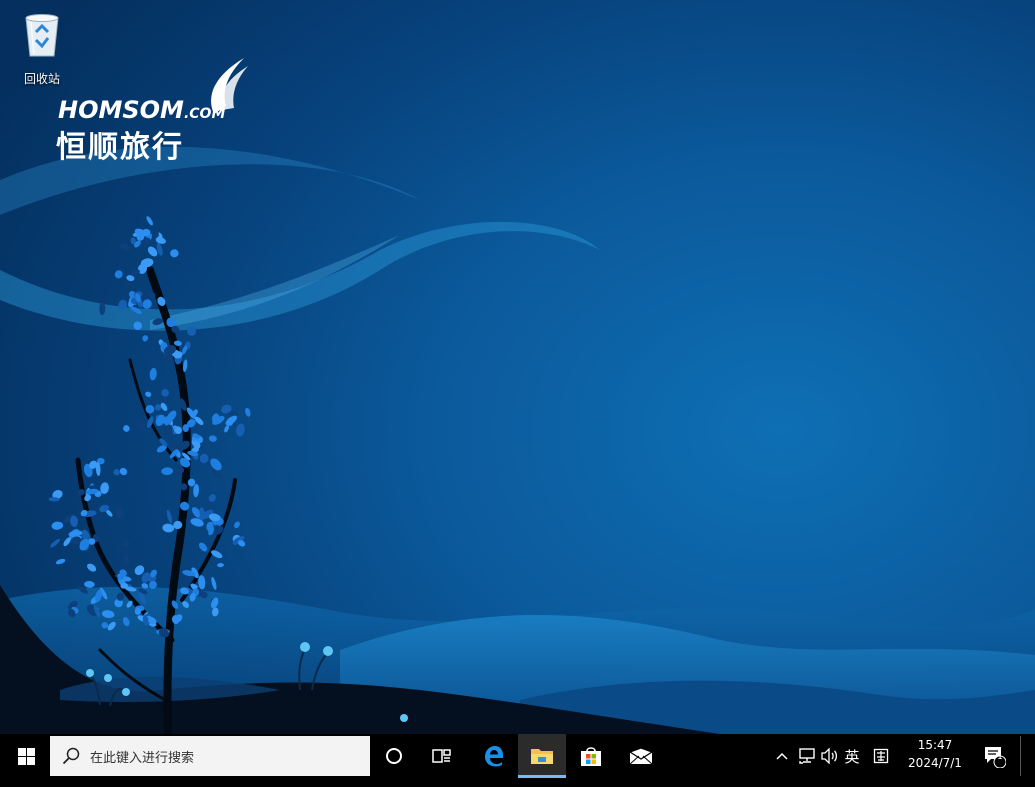  I want to click on store-bag-icon, so click(591, 756).